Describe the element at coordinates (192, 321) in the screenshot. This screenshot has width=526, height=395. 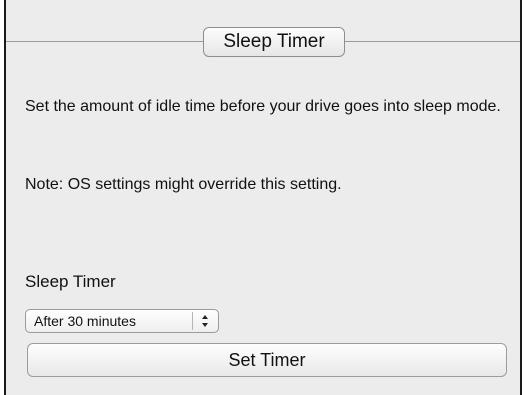
I see `select-divider` at that location.